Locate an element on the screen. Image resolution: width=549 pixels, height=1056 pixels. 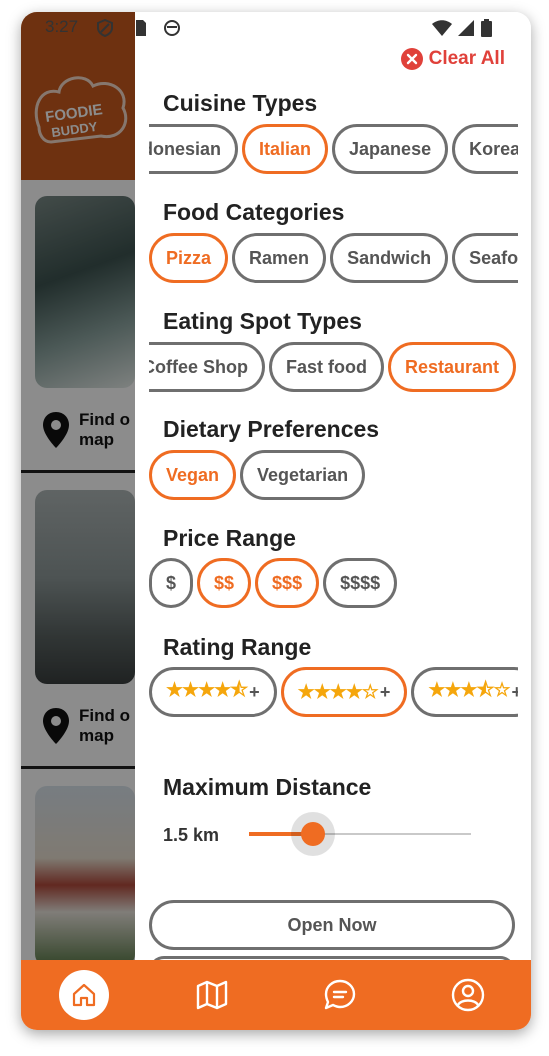
signal-icon is located at coordinates (466, 28).